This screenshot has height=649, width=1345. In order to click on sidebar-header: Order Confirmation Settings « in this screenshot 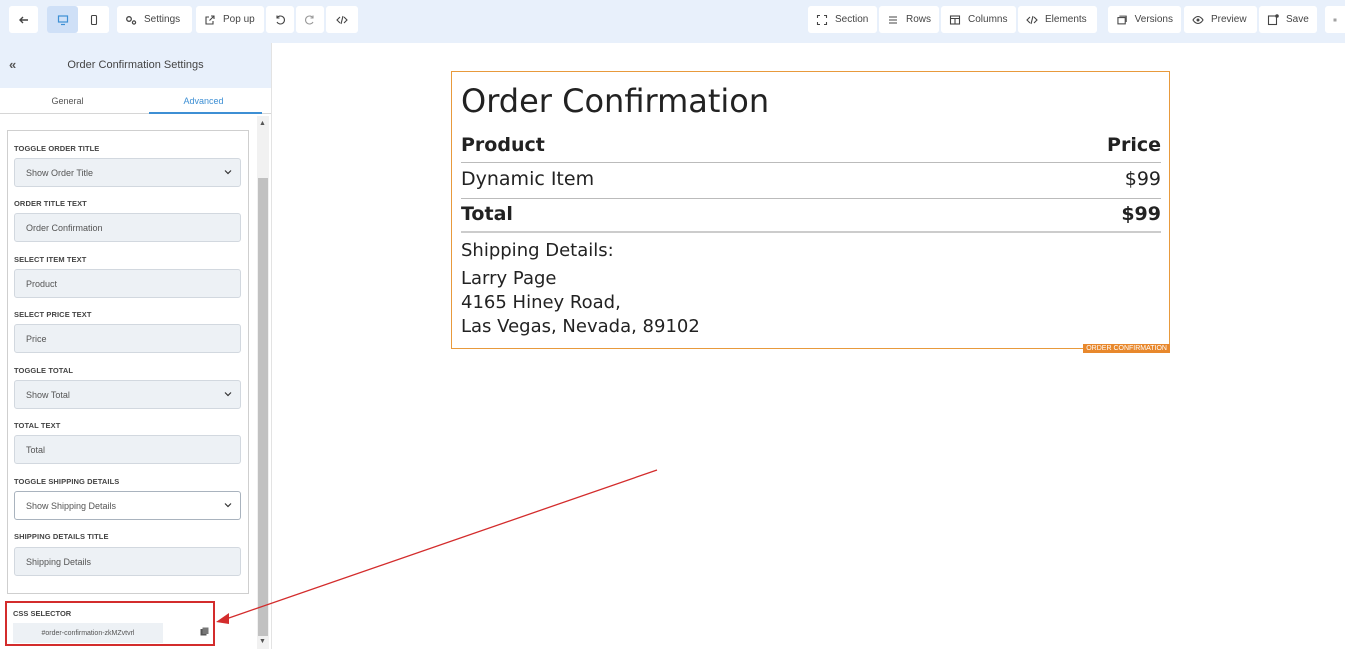, I will do `click(135, 65)`.